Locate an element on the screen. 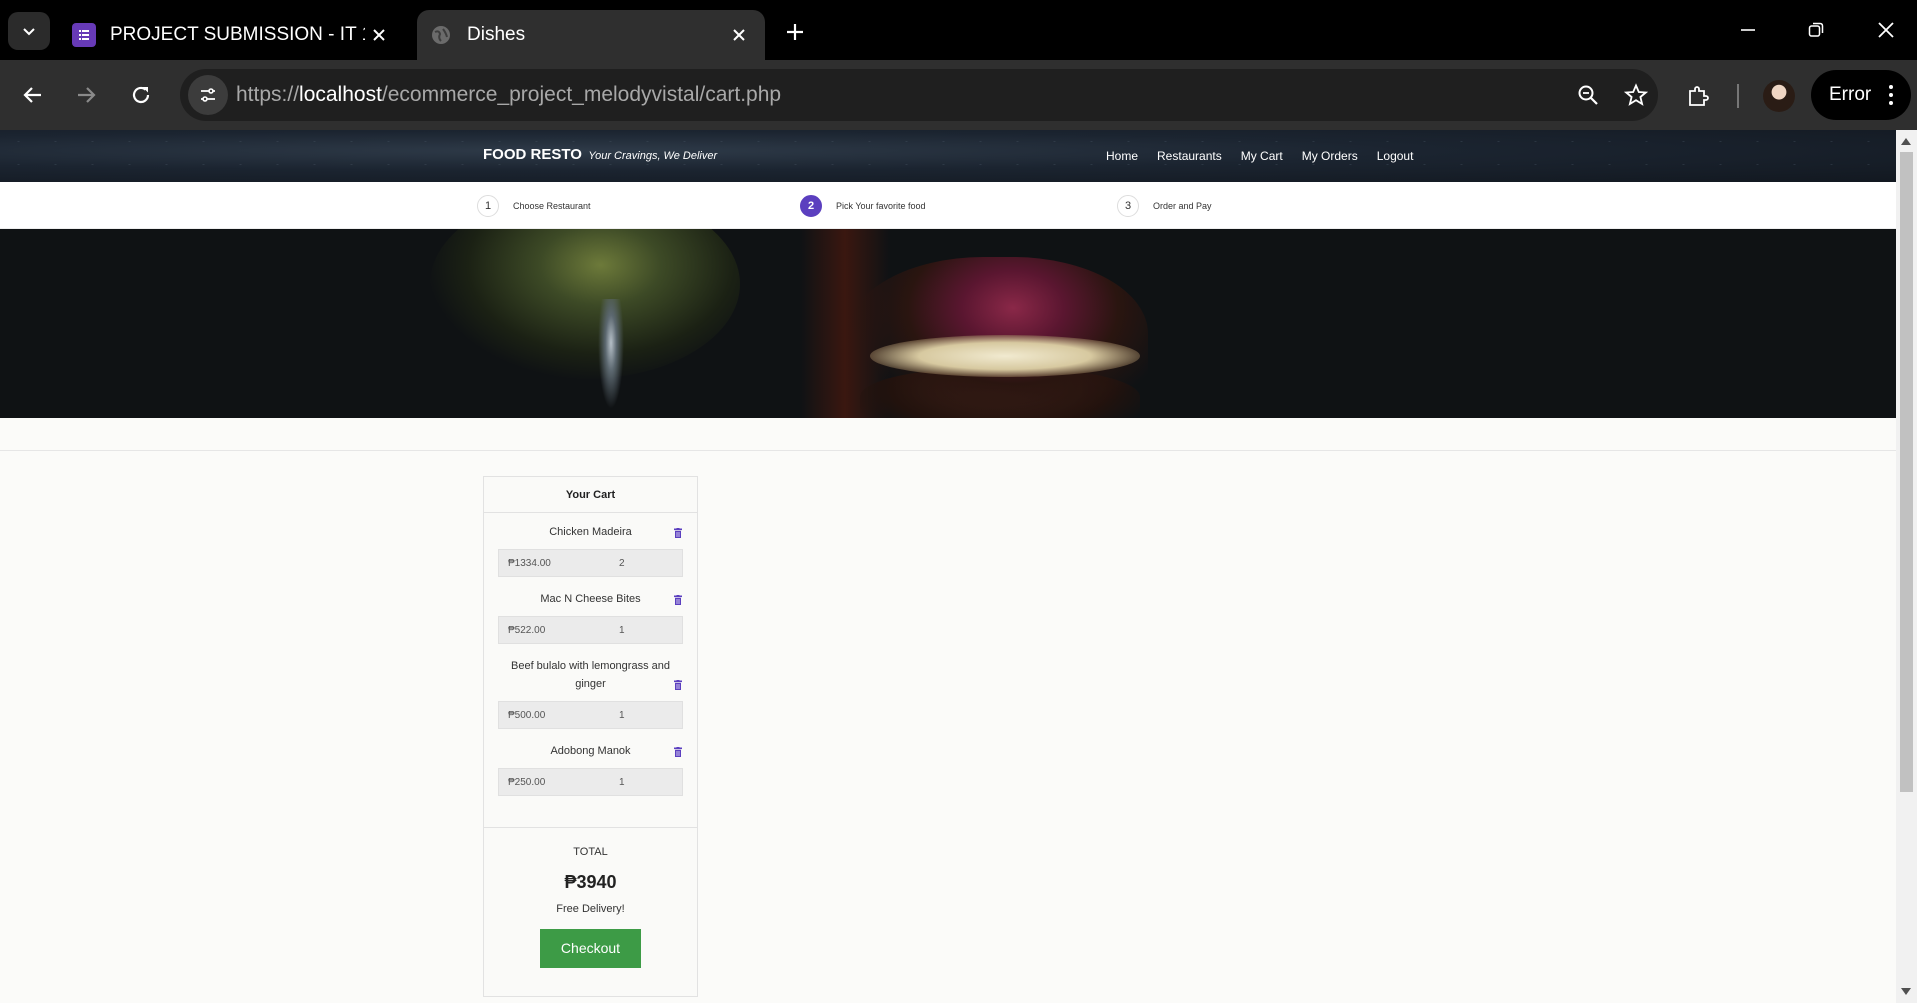 Image resolution: width=1917 pixels, height=1003 pixels. item-name: Adobong Manok is located at coordinates (590, 751).